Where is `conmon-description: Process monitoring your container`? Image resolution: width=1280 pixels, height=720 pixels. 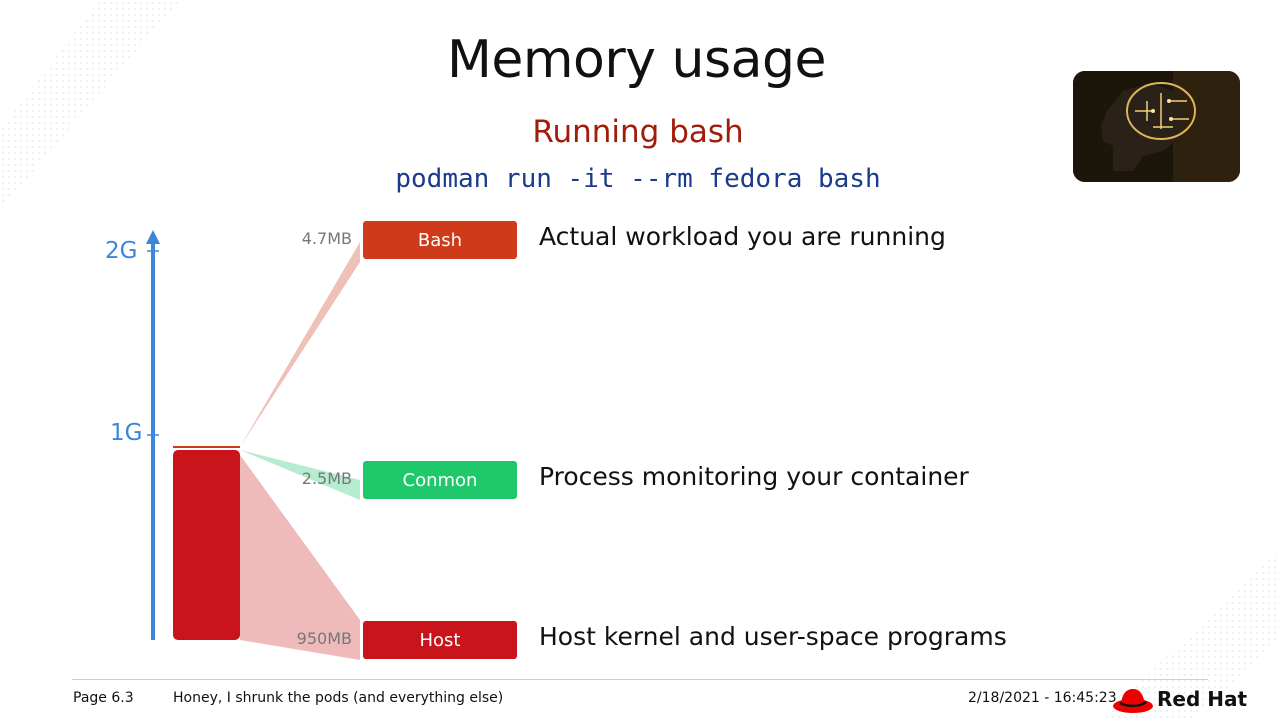
conmon-description: Process monitoring your container is located at coordinates (754, 476).